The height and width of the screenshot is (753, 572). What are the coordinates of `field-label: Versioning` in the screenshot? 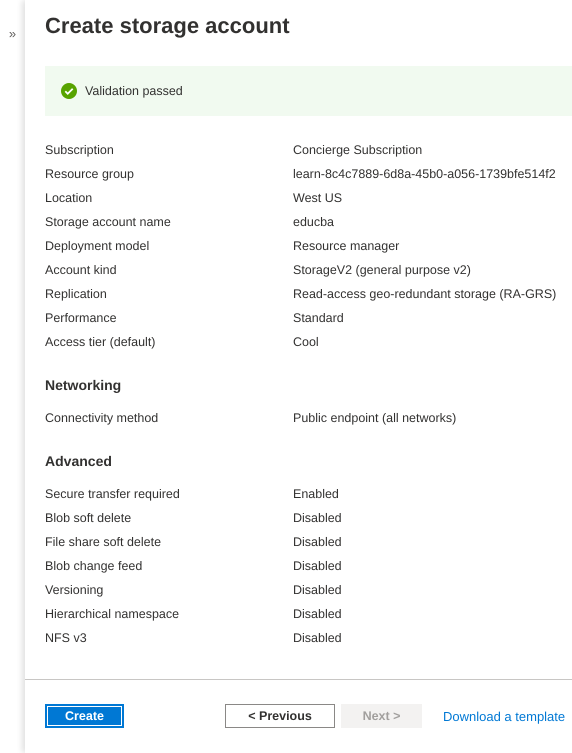 It's located at (74, 590).